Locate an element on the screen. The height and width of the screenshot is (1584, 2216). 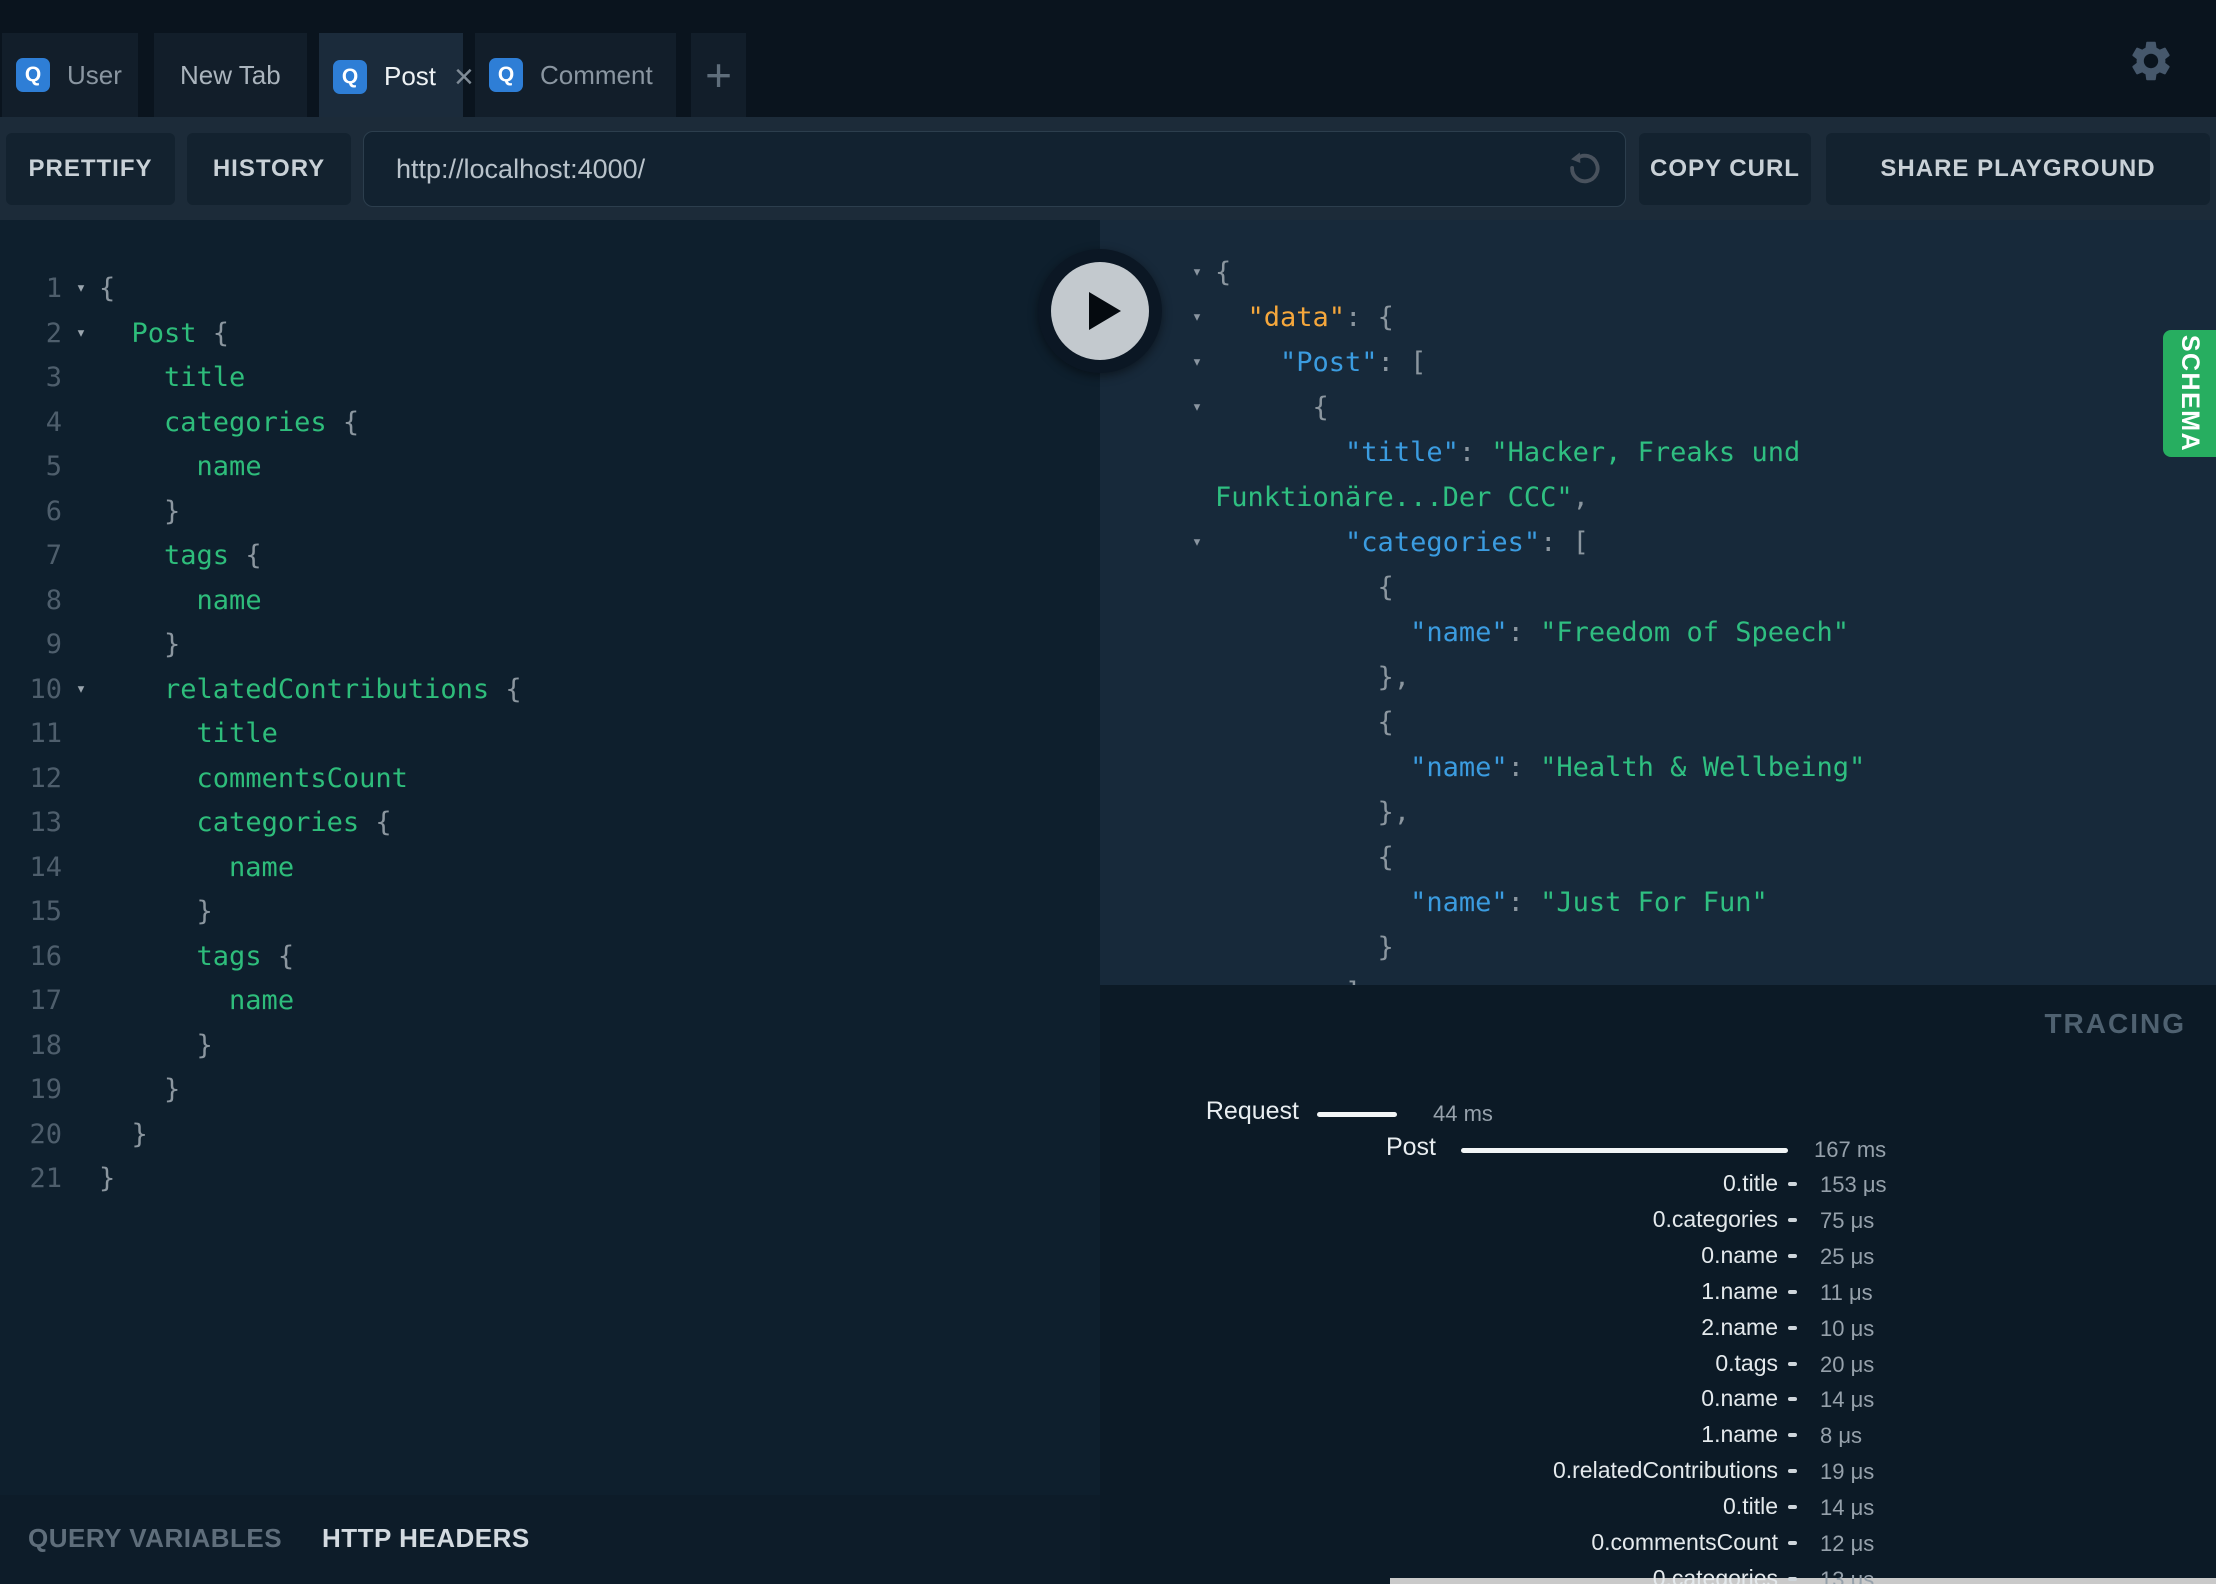
code-line-text: "Post": [ is located at coordinates (1353, 362).